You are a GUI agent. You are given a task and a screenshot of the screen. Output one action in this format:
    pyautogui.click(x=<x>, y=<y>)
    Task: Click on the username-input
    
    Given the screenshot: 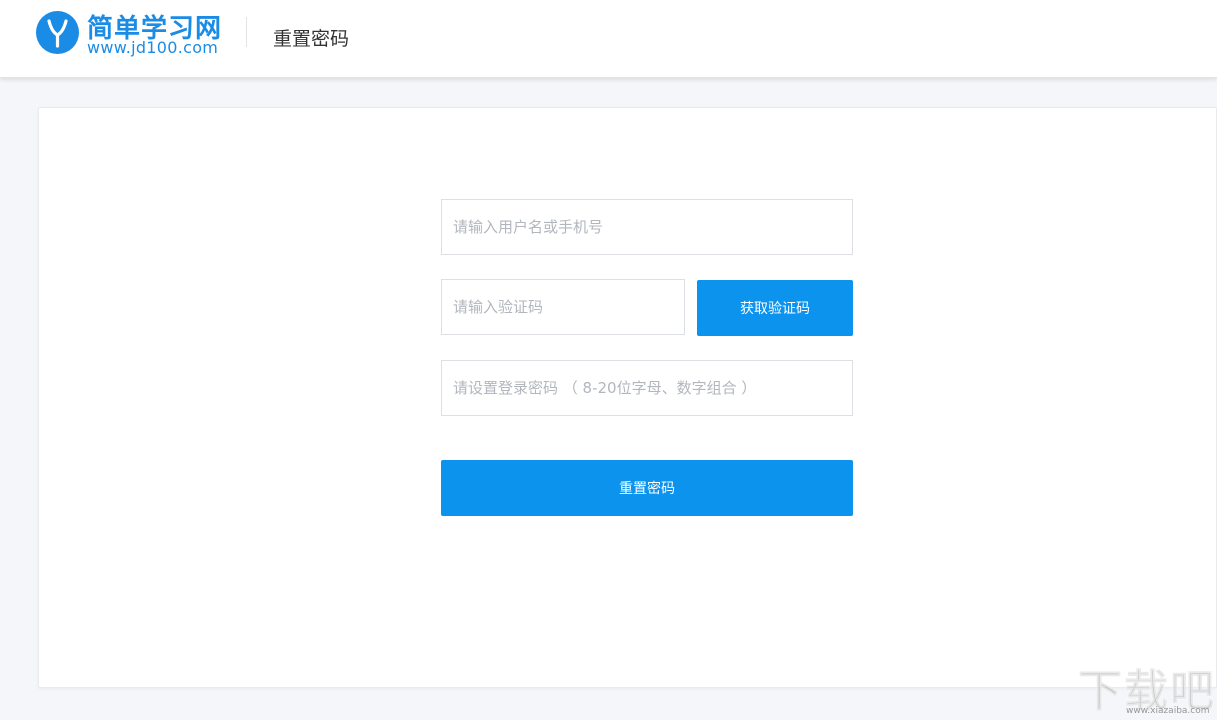 What is the action you would take?
    pyautogui.click(x=647, y=227)
    